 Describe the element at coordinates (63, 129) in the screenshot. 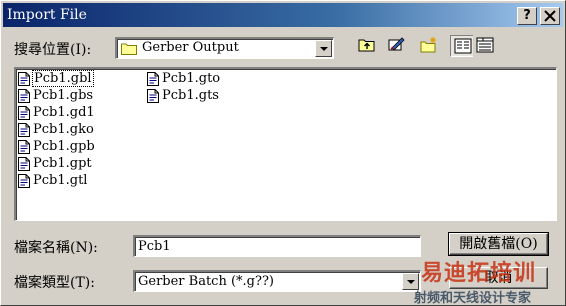

I see `file-name-text: Pcb1.gko` at that location.